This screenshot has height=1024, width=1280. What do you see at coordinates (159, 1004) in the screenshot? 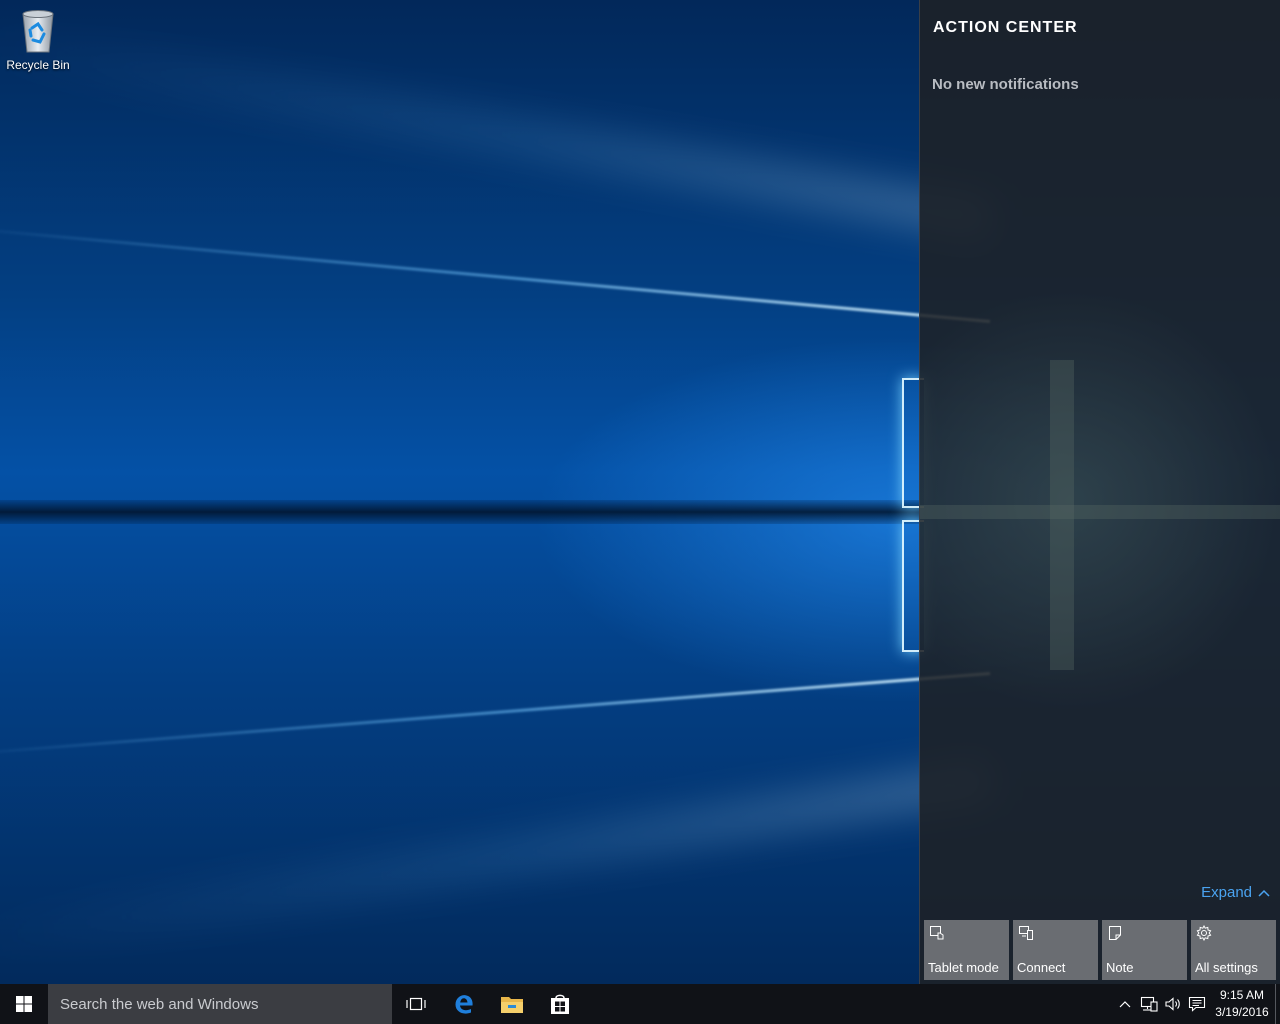
I see `search-placeholder: Search the web and Windows` at bounding box center [159, 1004].